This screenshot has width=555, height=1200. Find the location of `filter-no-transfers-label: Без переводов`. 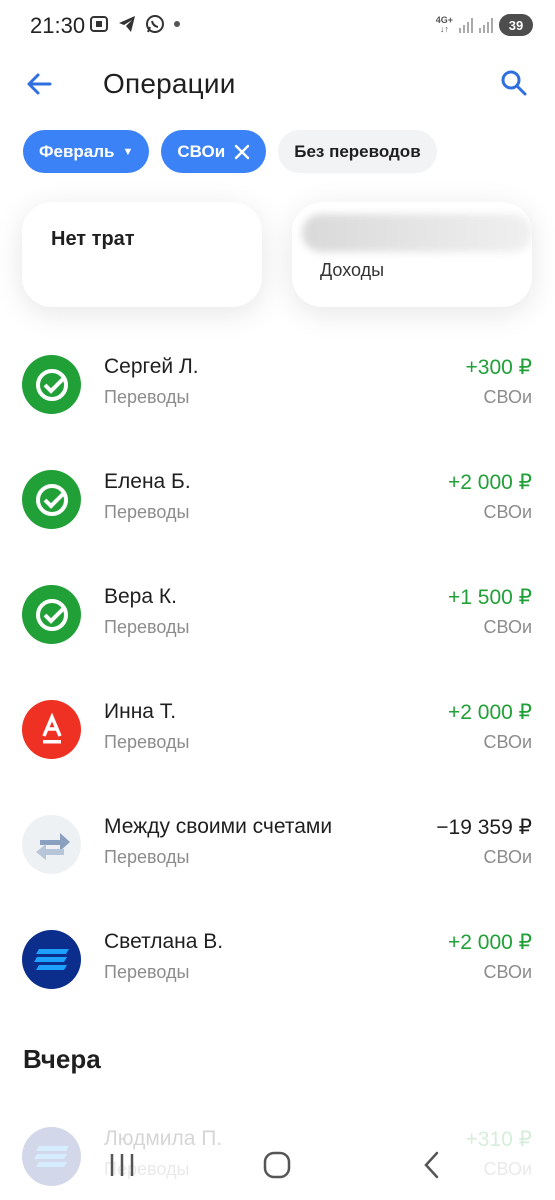

filter-no-transfers-label: Без переводов is located at coordinates (357, 151).